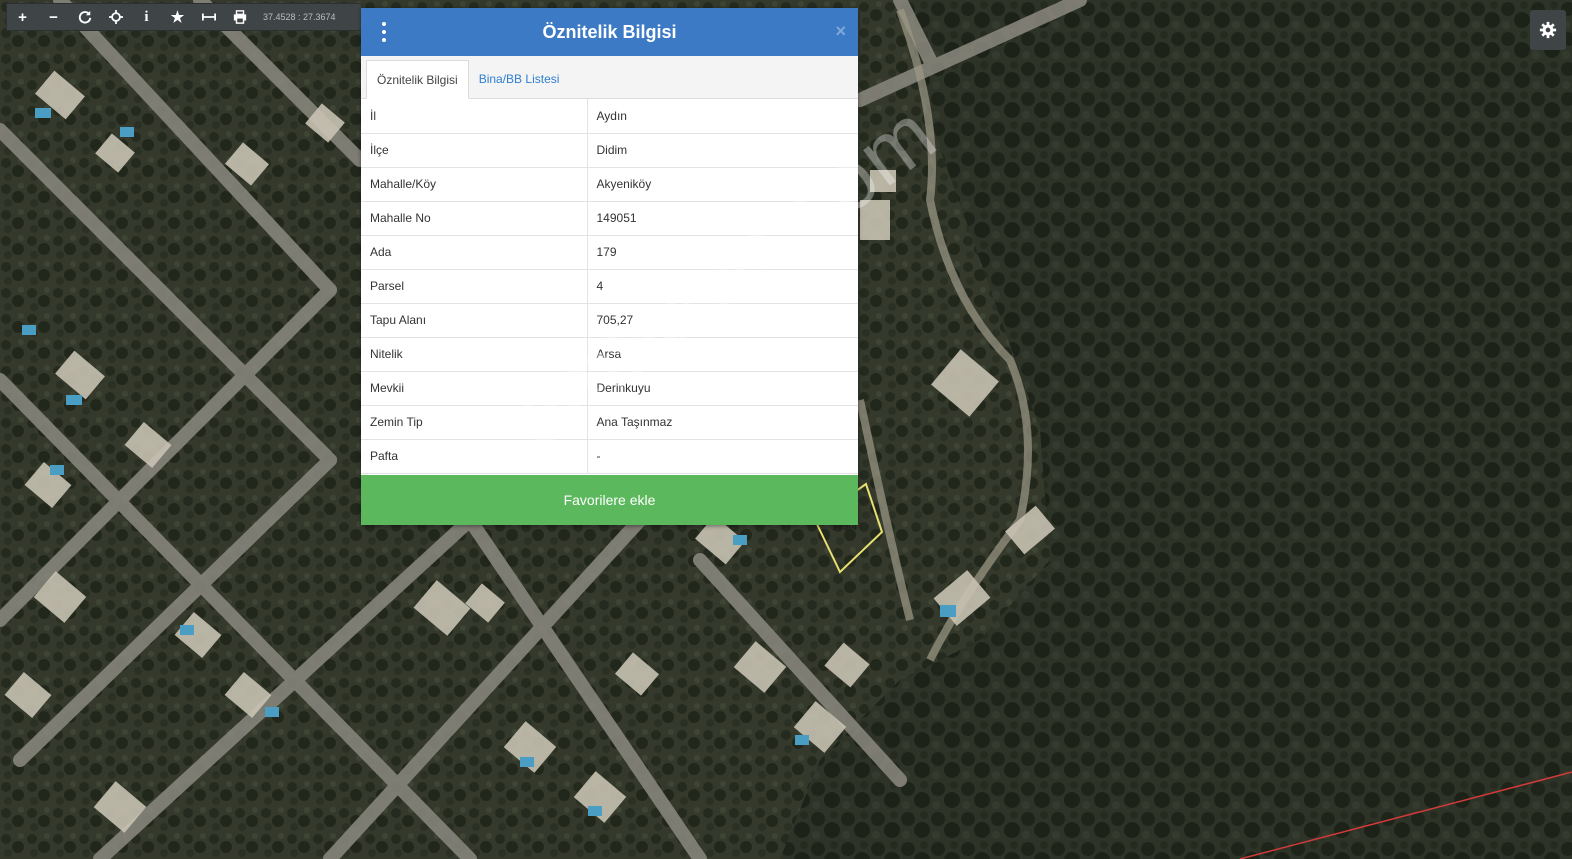 The height and width of the screenshot is (859, 1572). I want to click on close-icon: ×, so click(840, 31).